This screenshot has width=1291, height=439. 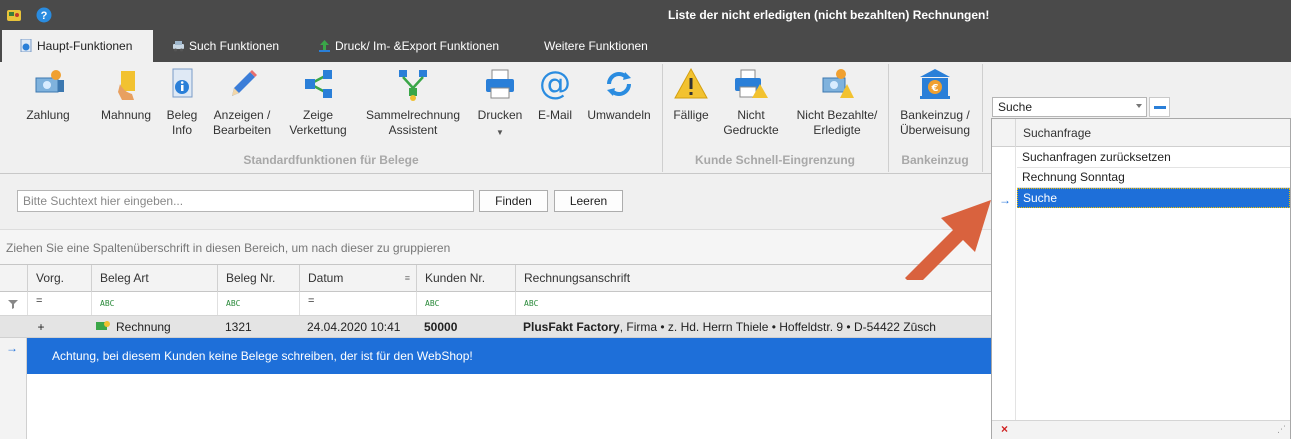 I want to click on leeren-button: Leeren, so click(x=588, y=201).